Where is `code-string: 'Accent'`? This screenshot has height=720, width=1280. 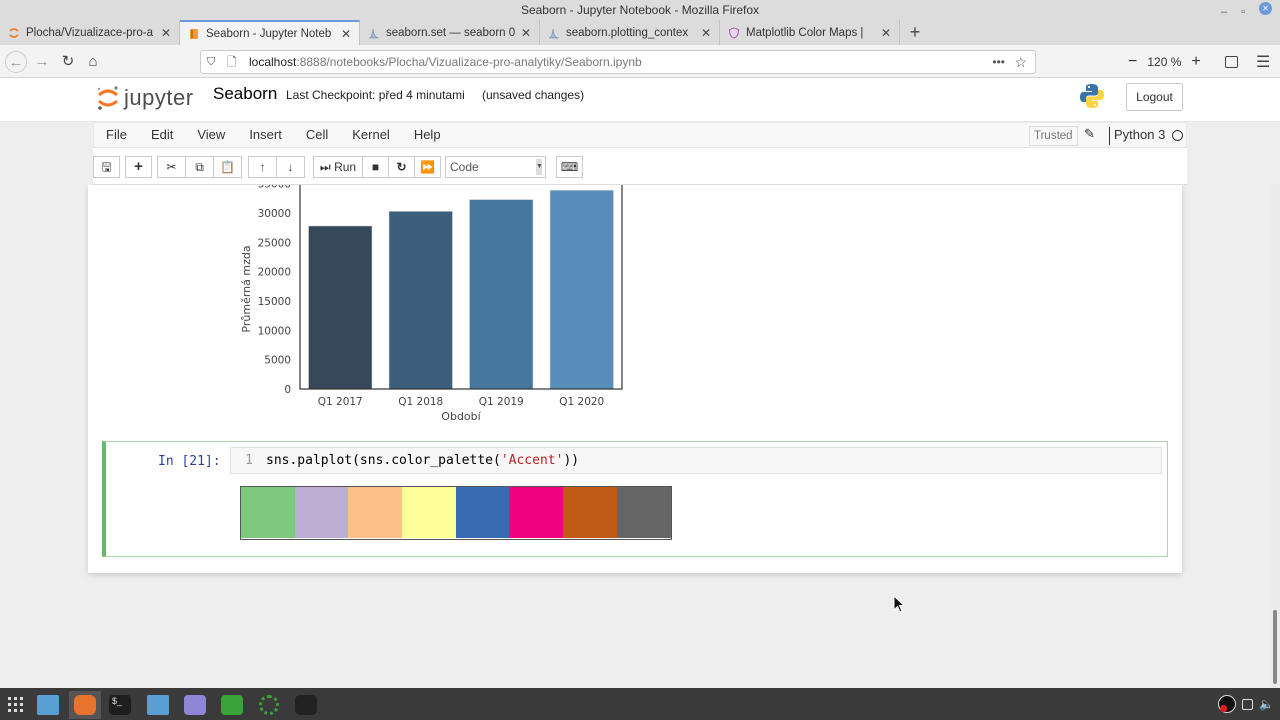 code-string: 'Accent' is located at coordinates (532, 460).